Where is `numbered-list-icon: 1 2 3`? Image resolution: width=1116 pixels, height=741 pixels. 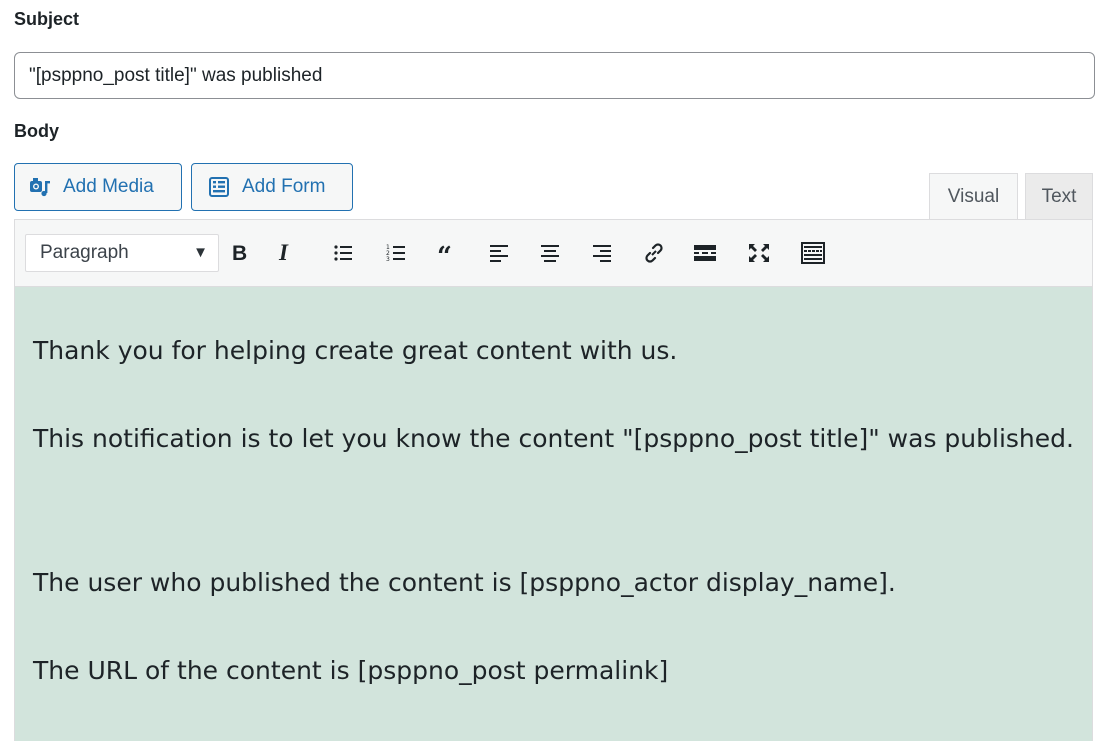
numbered-list-icon: 1 2 3 is located at coordinates (395, 253).